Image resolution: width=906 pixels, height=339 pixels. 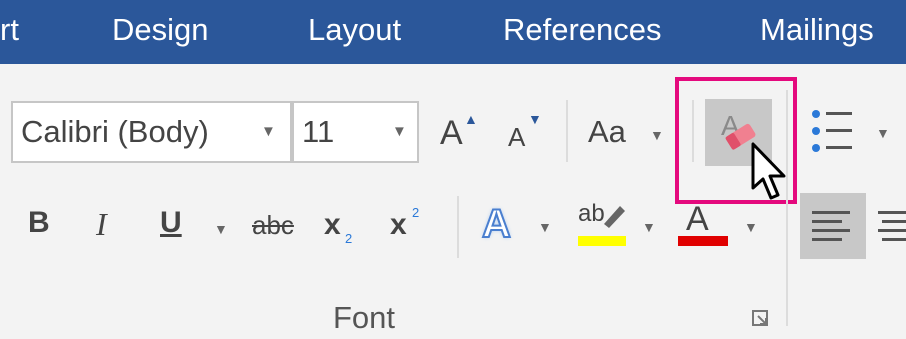 I want to click on text-highlight-button: ab ▼, so click(x=619, y=225).